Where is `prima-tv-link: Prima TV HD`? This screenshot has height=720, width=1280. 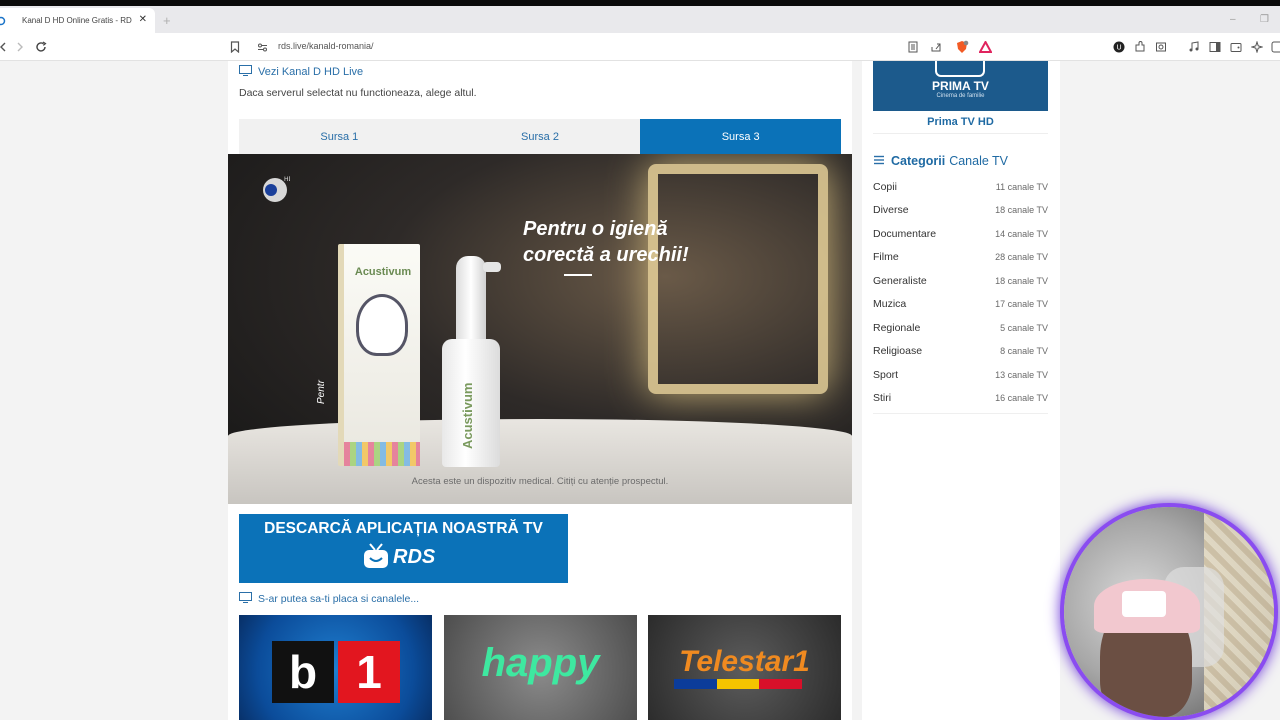 prima-tv-link: Prima TV HD is located at coordinates (960, 122).